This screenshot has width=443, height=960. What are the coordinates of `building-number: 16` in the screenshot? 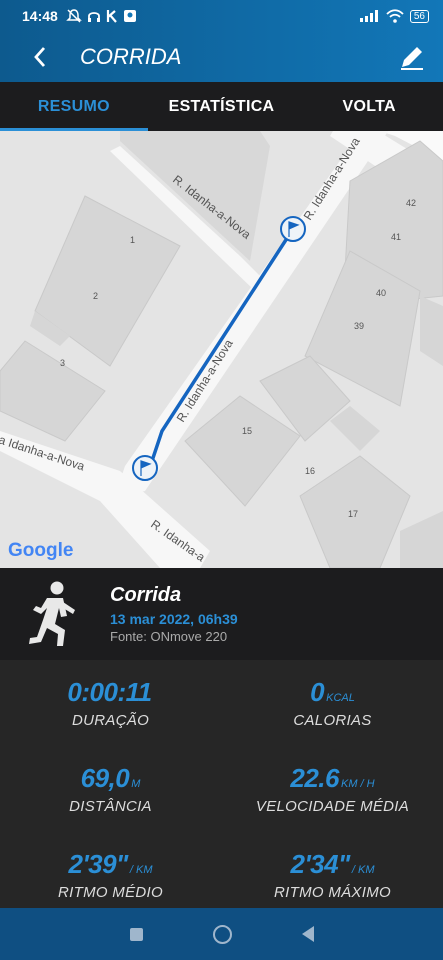 It's located at (310, 471).